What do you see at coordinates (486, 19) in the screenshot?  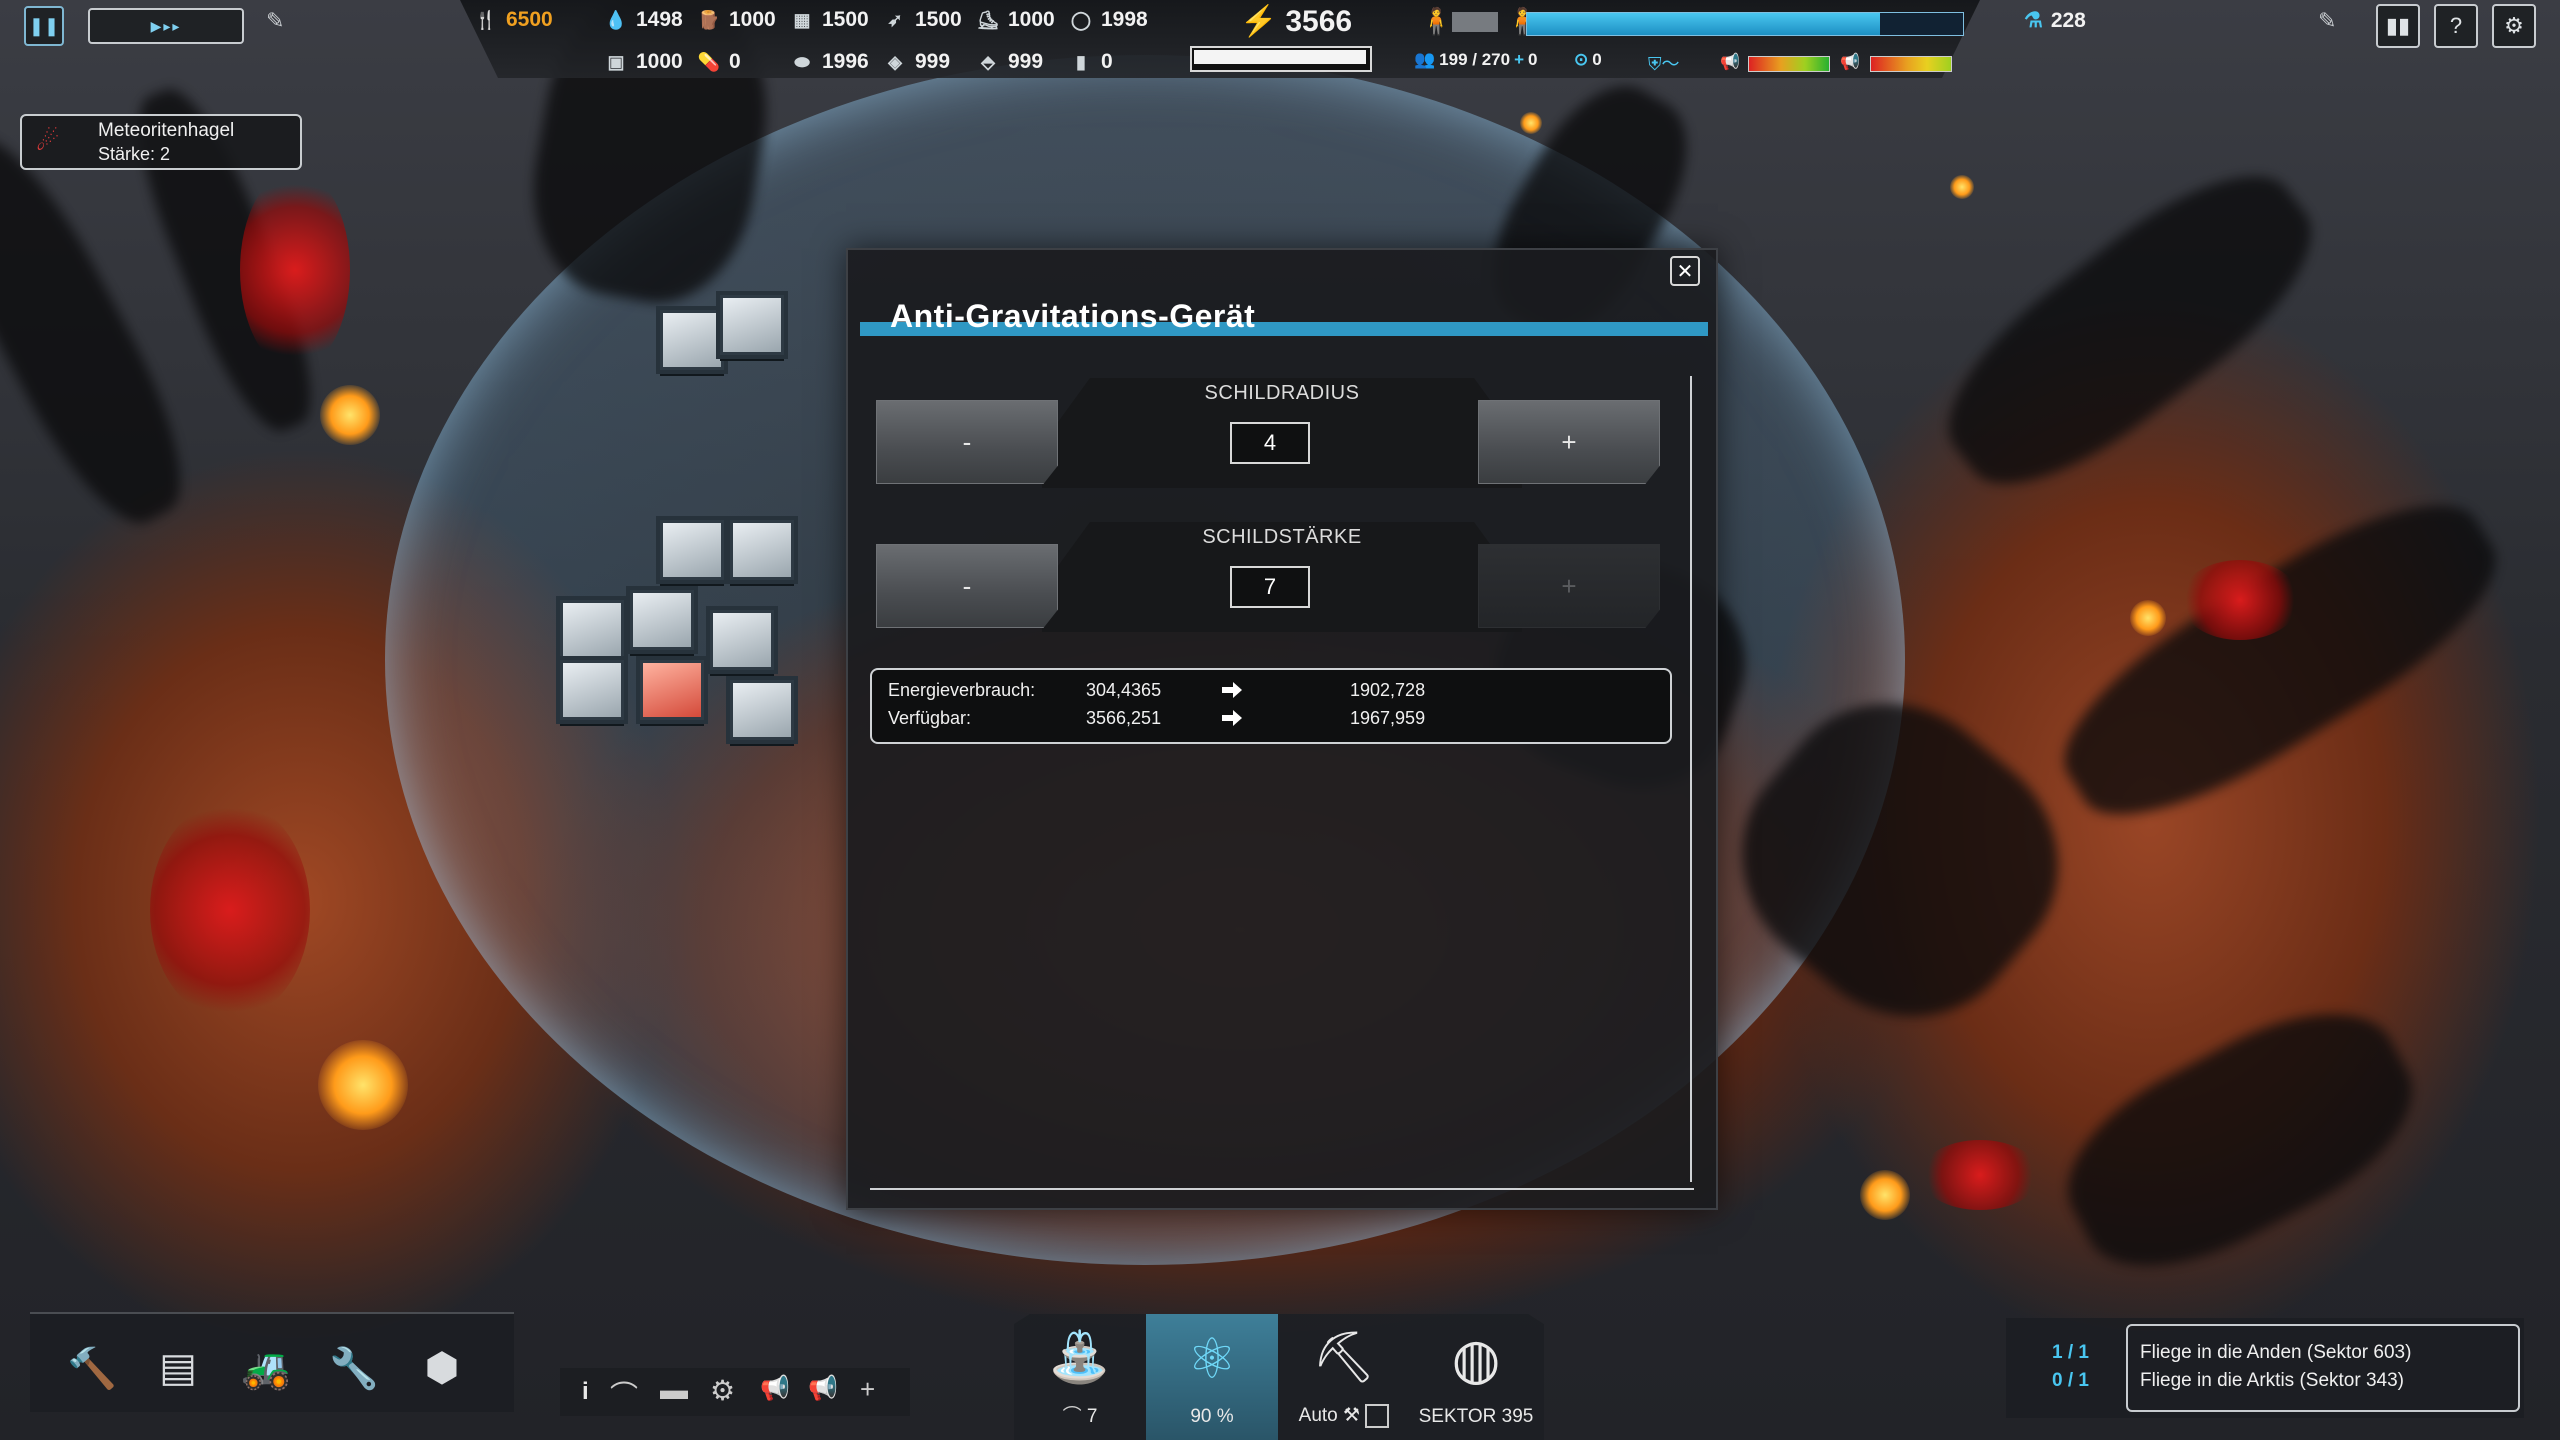 I see `fork-knife-icon: 🍴` at bounding box center [486, 19].